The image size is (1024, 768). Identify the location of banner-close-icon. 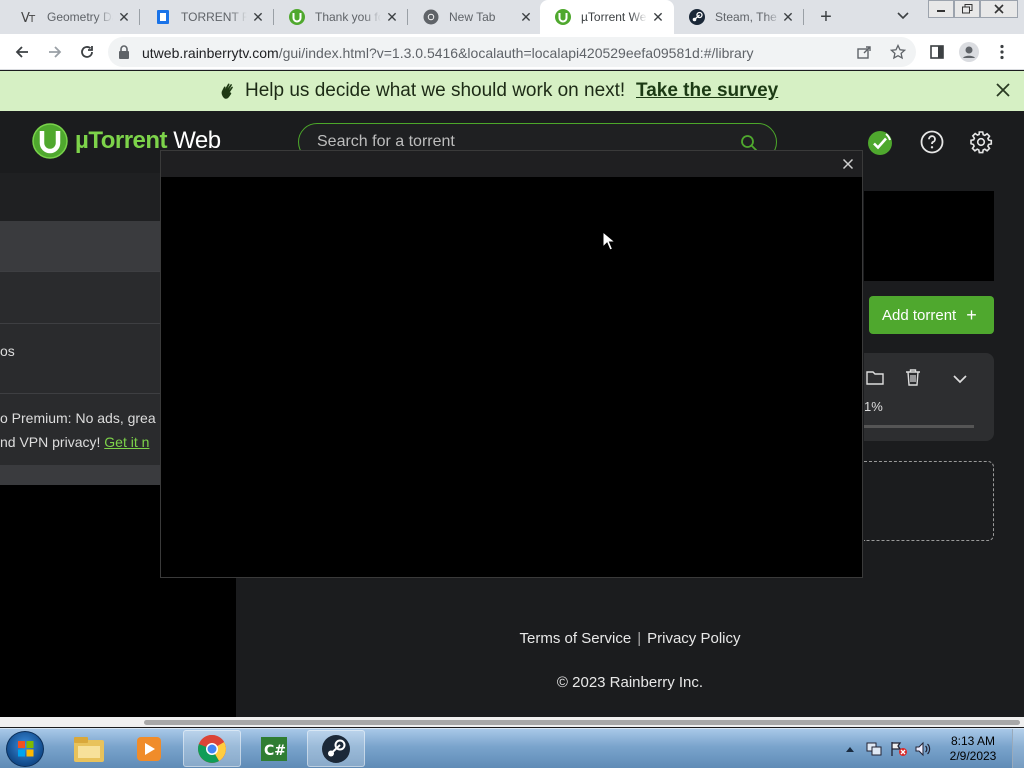
(1003, 92).